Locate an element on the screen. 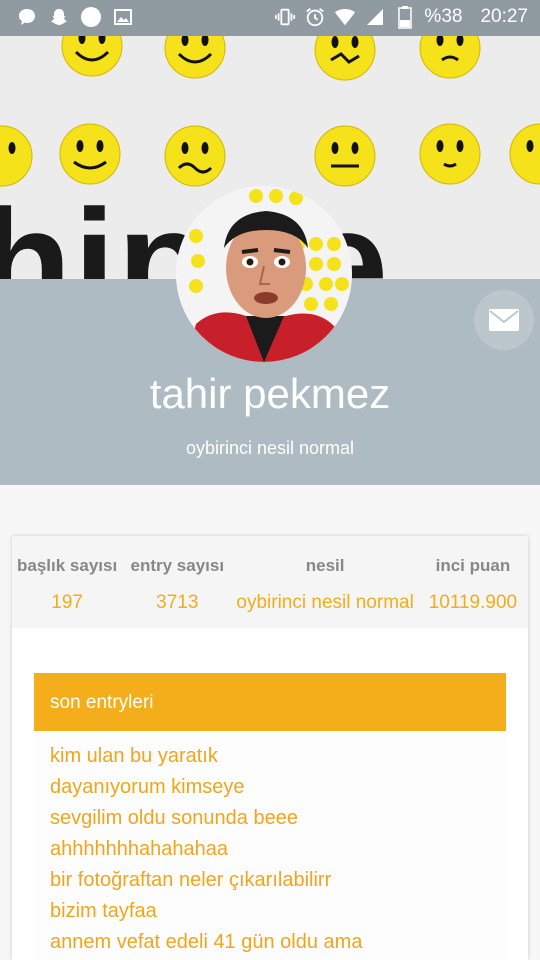  stat-value: oybirinci nesil normal is located at coordinates (325, 602).